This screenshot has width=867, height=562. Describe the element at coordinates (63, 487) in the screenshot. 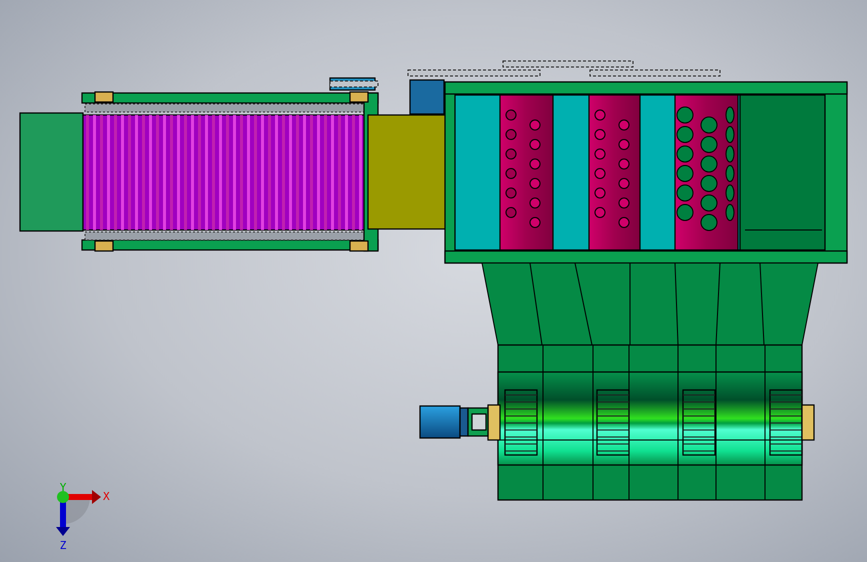

I see `y-axis-label: Y` at that location.